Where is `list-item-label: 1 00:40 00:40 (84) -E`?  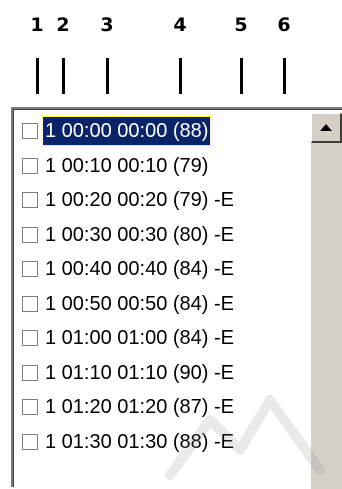
list-item-label: 1 00:40 00:40 (84) -E is located at coordinates (140, 269).